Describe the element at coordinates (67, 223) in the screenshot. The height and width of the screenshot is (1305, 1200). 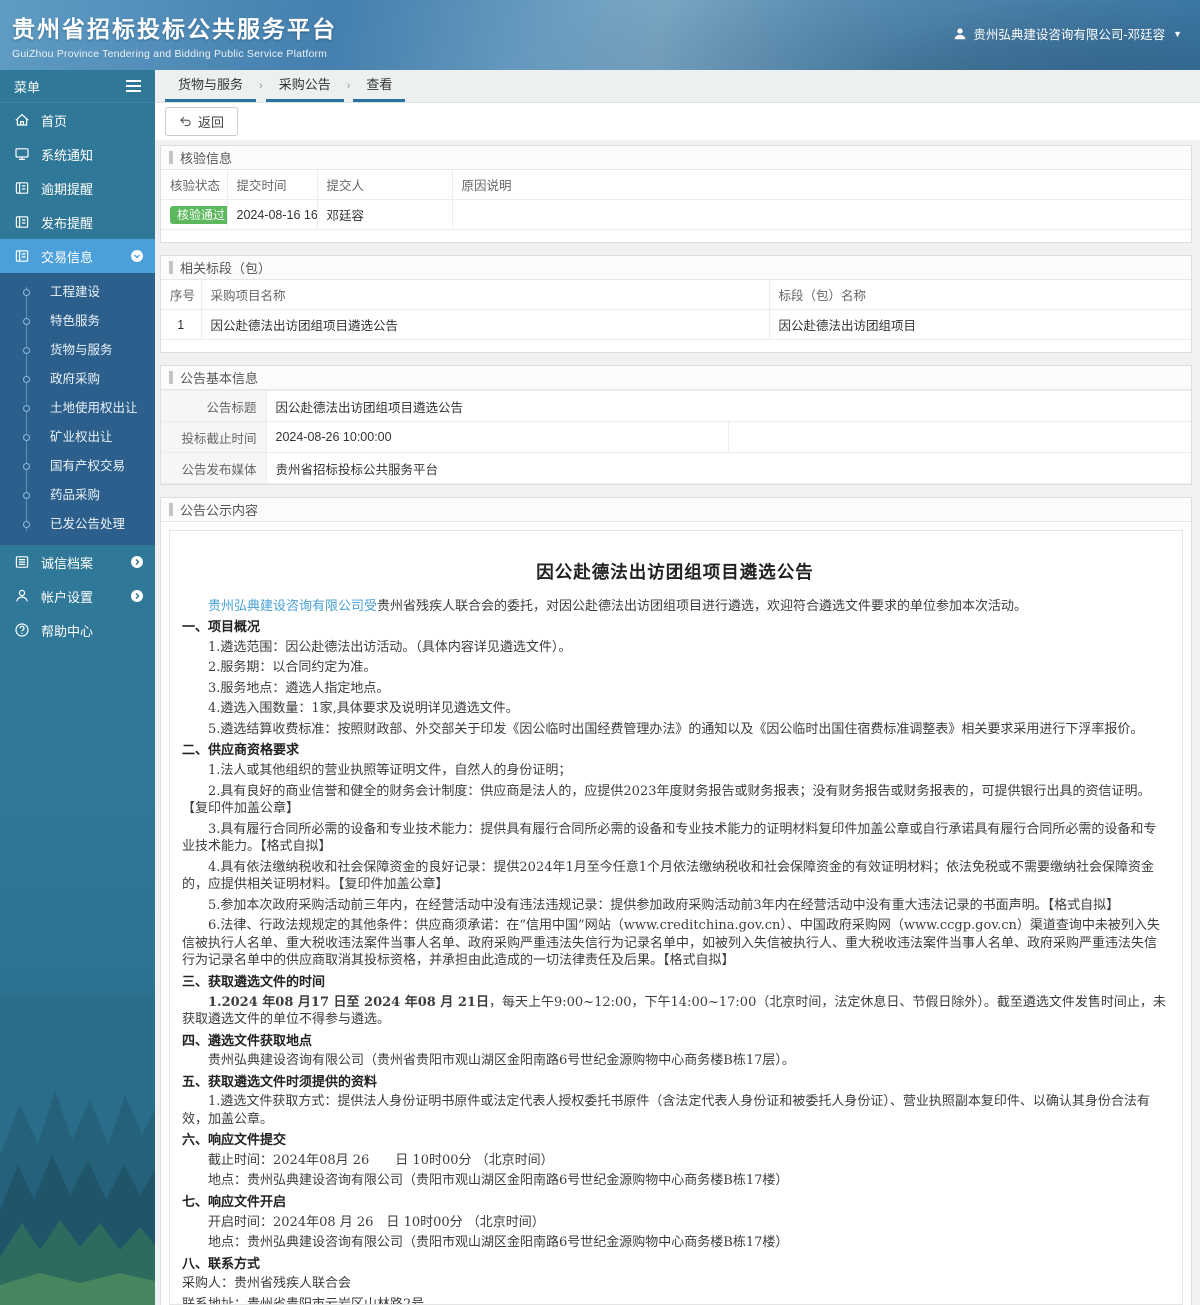
I see `sidebar-item-label: 发布提醒` at that location.